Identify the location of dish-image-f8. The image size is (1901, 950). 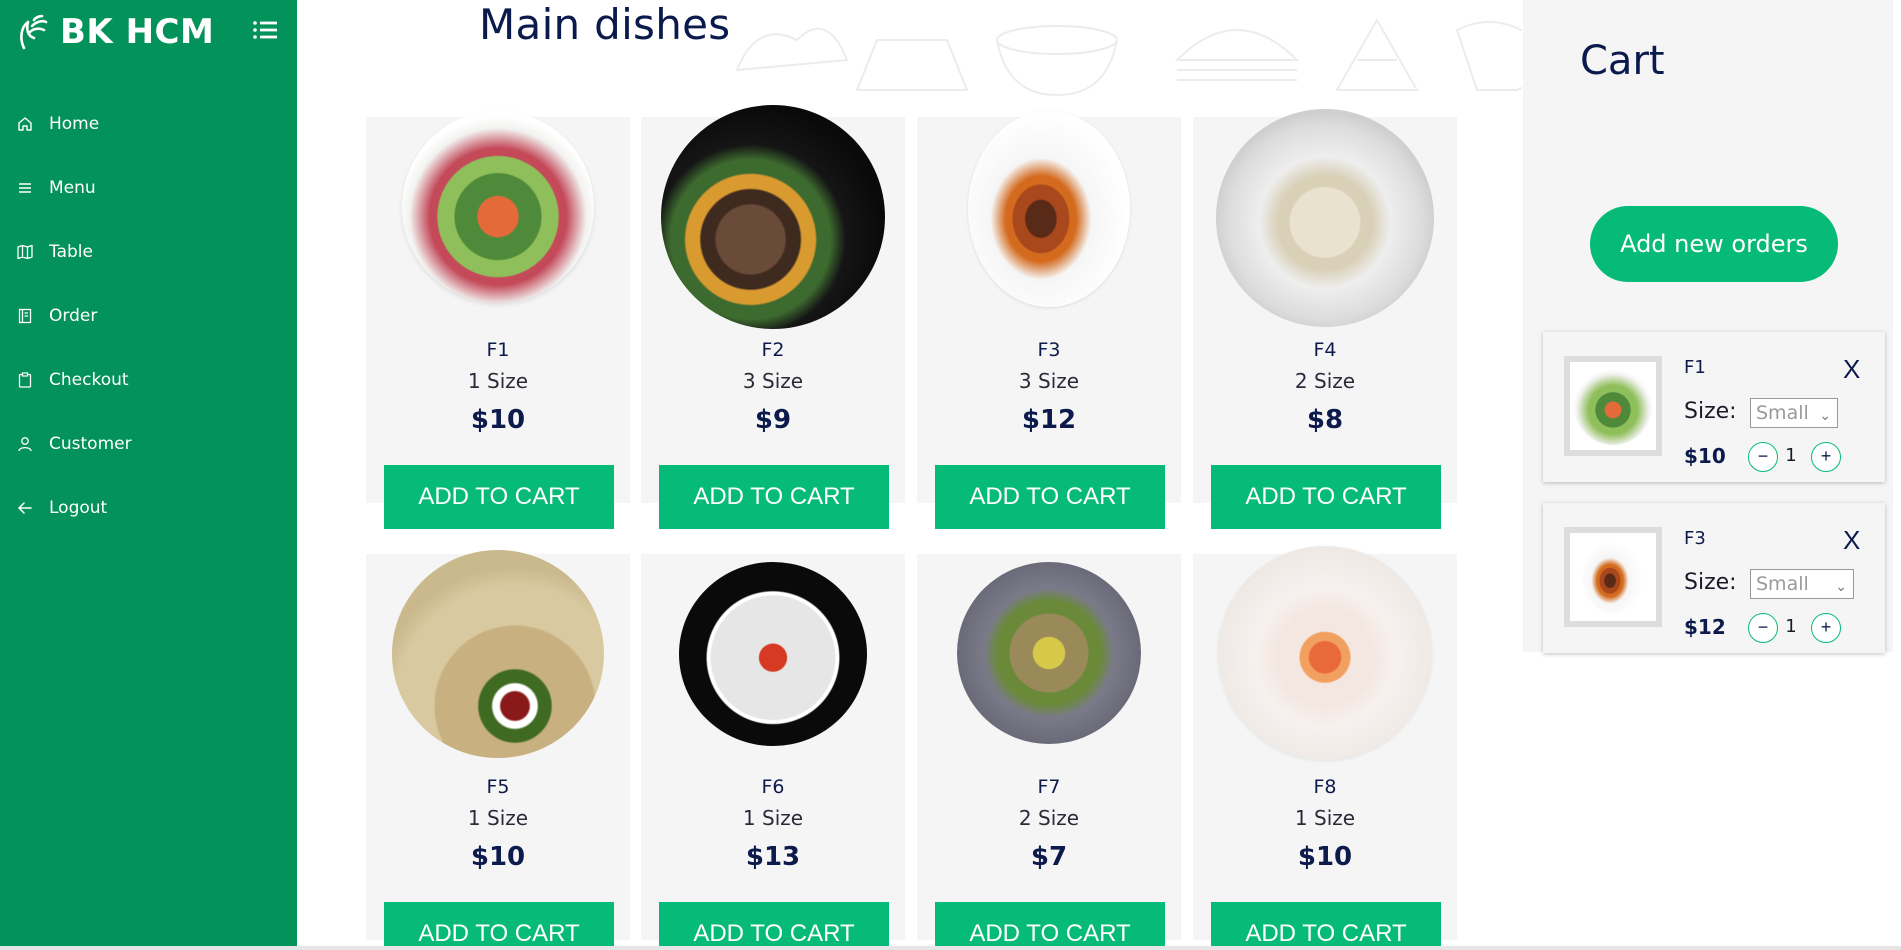
(1325, 653).